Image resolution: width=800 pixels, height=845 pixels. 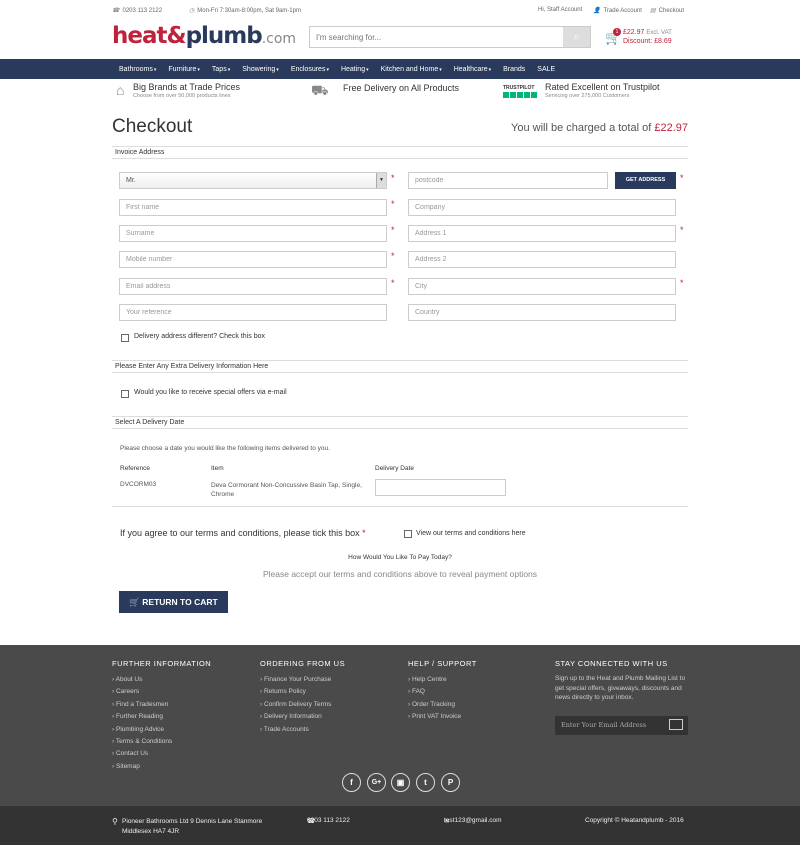 I want to click on footer-heading: FURTHER INFORMATION, so click(x=162, y=663).